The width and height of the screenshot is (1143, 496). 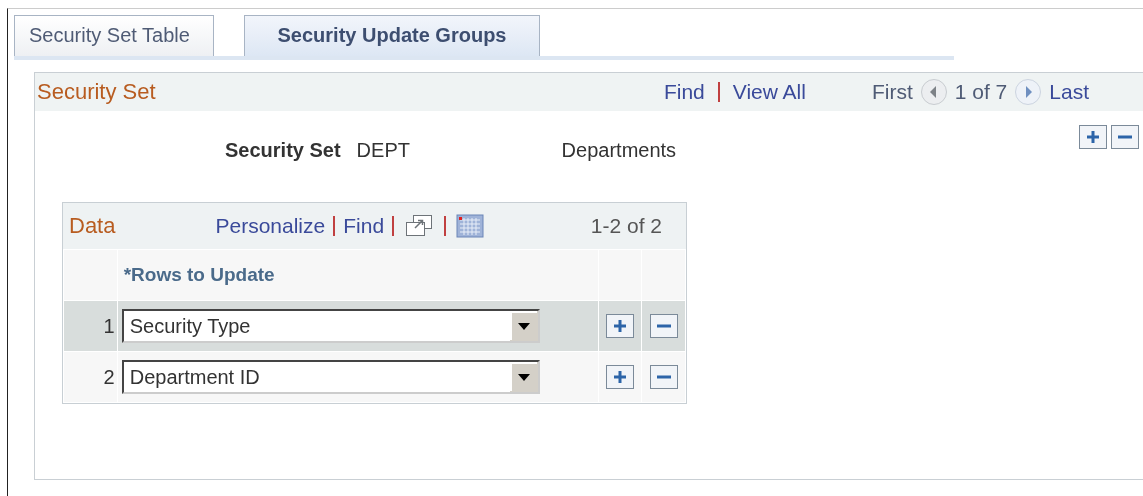 I want to click on row-count: 1-2 of 2, so click(x=626, y=226).